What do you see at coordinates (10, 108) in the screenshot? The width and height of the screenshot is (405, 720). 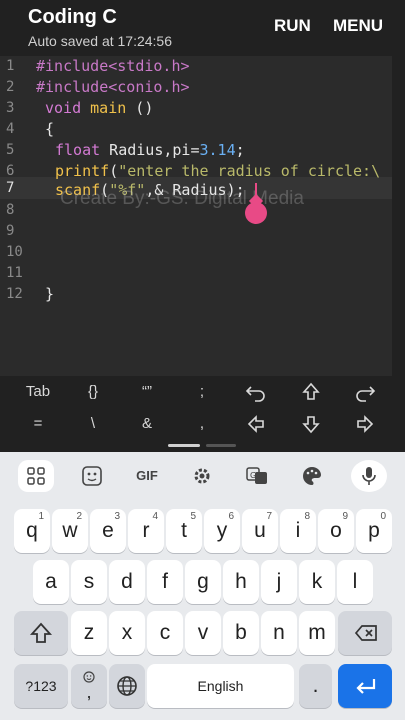 I see `line-number: 3` at bounding box center [10, 108].